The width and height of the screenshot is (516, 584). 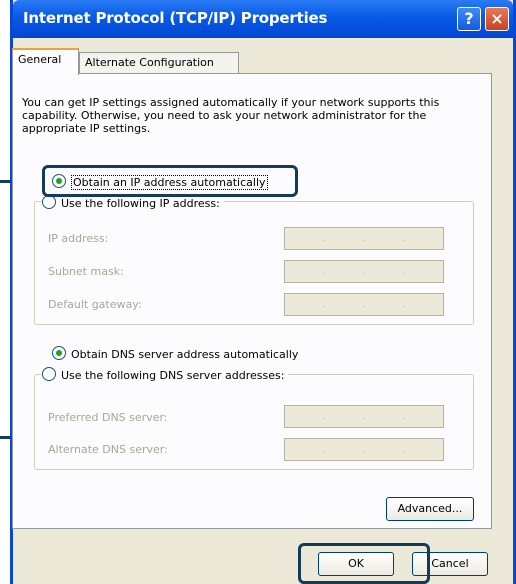 I want to click on highlight-obtain-ip-auto, so click(x=170, y=181).